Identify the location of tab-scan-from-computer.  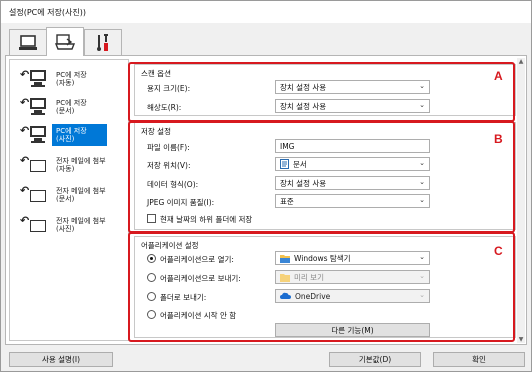
(28, 42).